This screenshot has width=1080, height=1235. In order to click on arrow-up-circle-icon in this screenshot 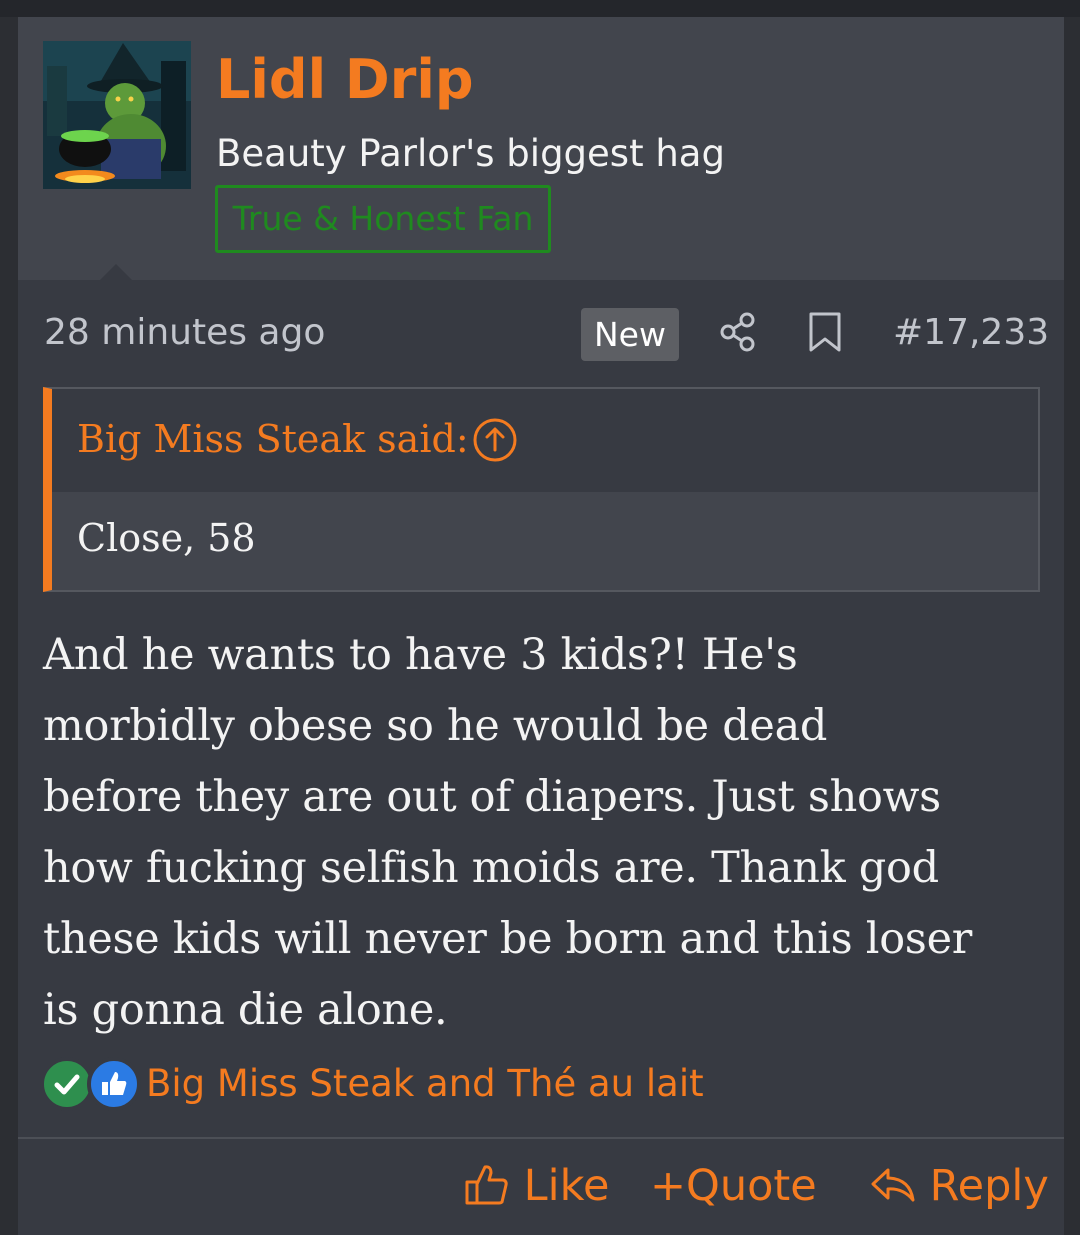, I will do `click(495, 442)`.